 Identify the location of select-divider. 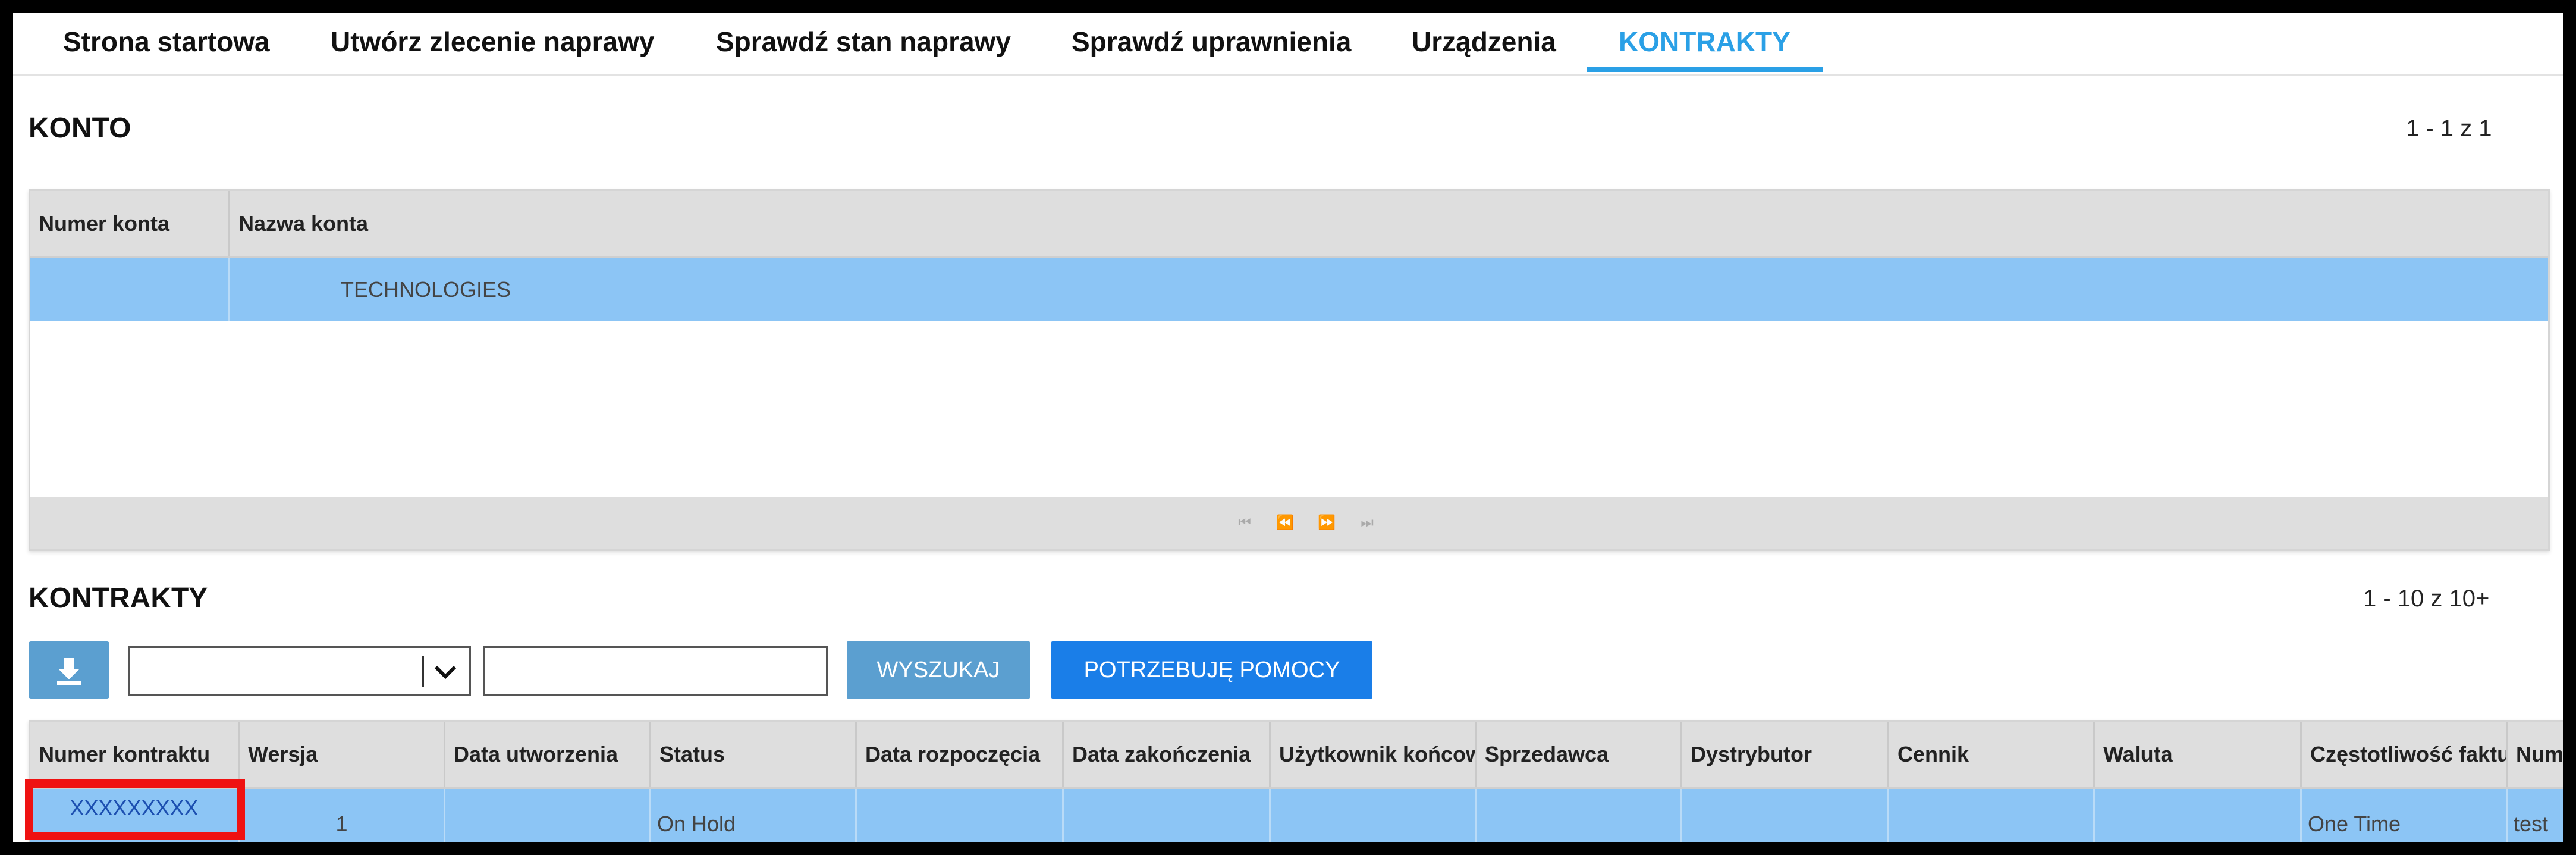
(423, 671).